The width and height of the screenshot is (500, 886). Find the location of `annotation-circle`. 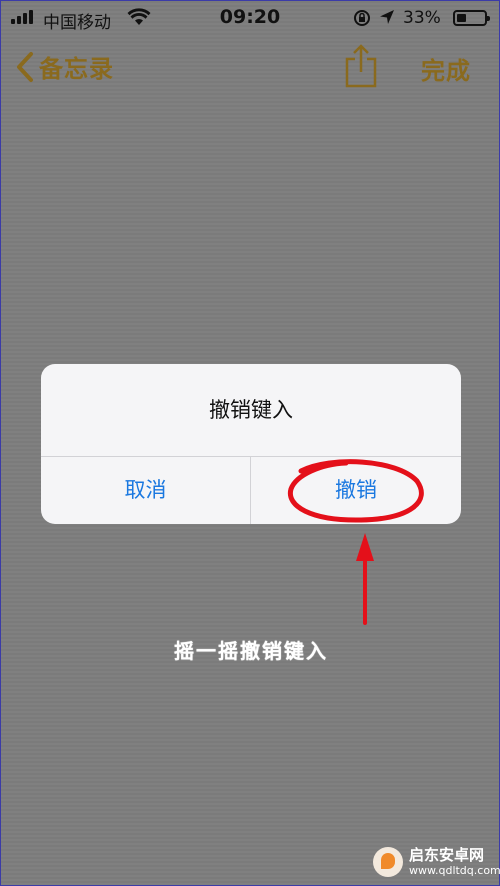

annotation-circle is located at coordinates (355, 491).